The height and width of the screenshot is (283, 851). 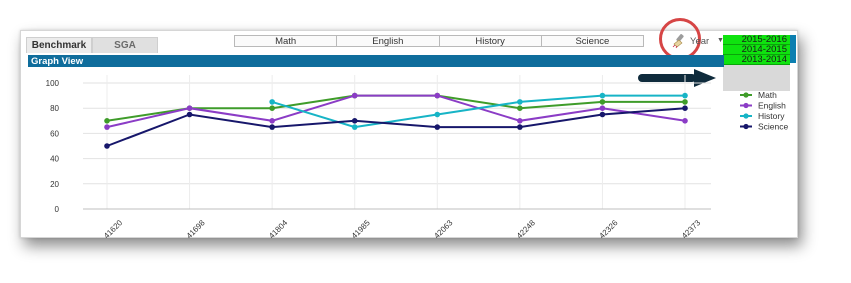 What do you see at coordinates (196, 228) in the screenshot?
I see `x-tick-label: 41698` at bounding box center [196, 228].